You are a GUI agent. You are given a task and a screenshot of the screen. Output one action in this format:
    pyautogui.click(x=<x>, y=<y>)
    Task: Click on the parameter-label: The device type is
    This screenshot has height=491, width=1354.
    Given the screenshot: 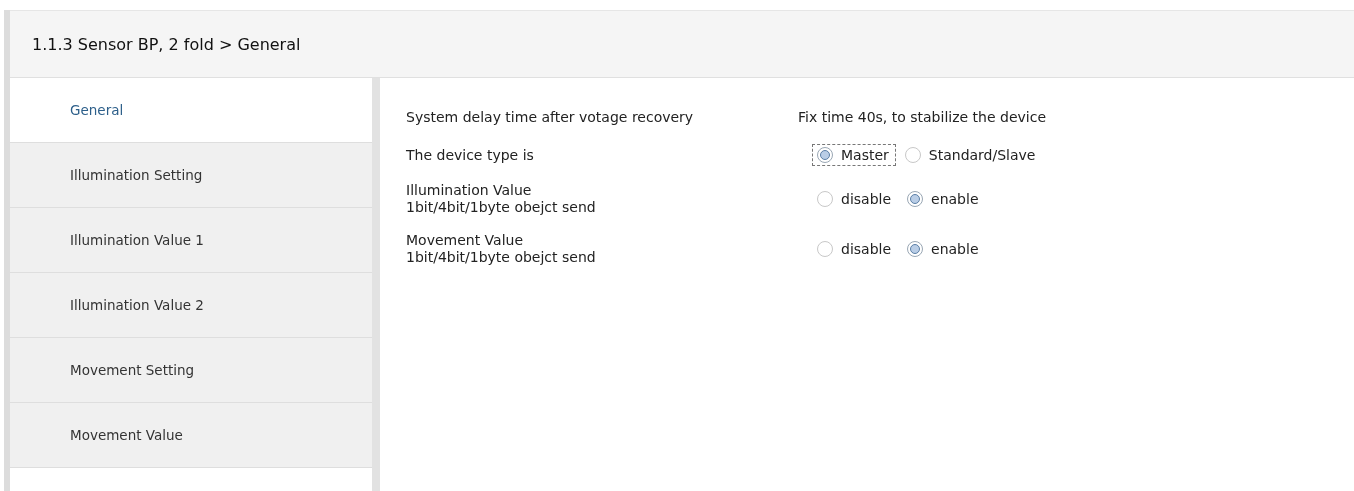 What is the action you would take?
    pyautogui.click(x=470, y=155)
    